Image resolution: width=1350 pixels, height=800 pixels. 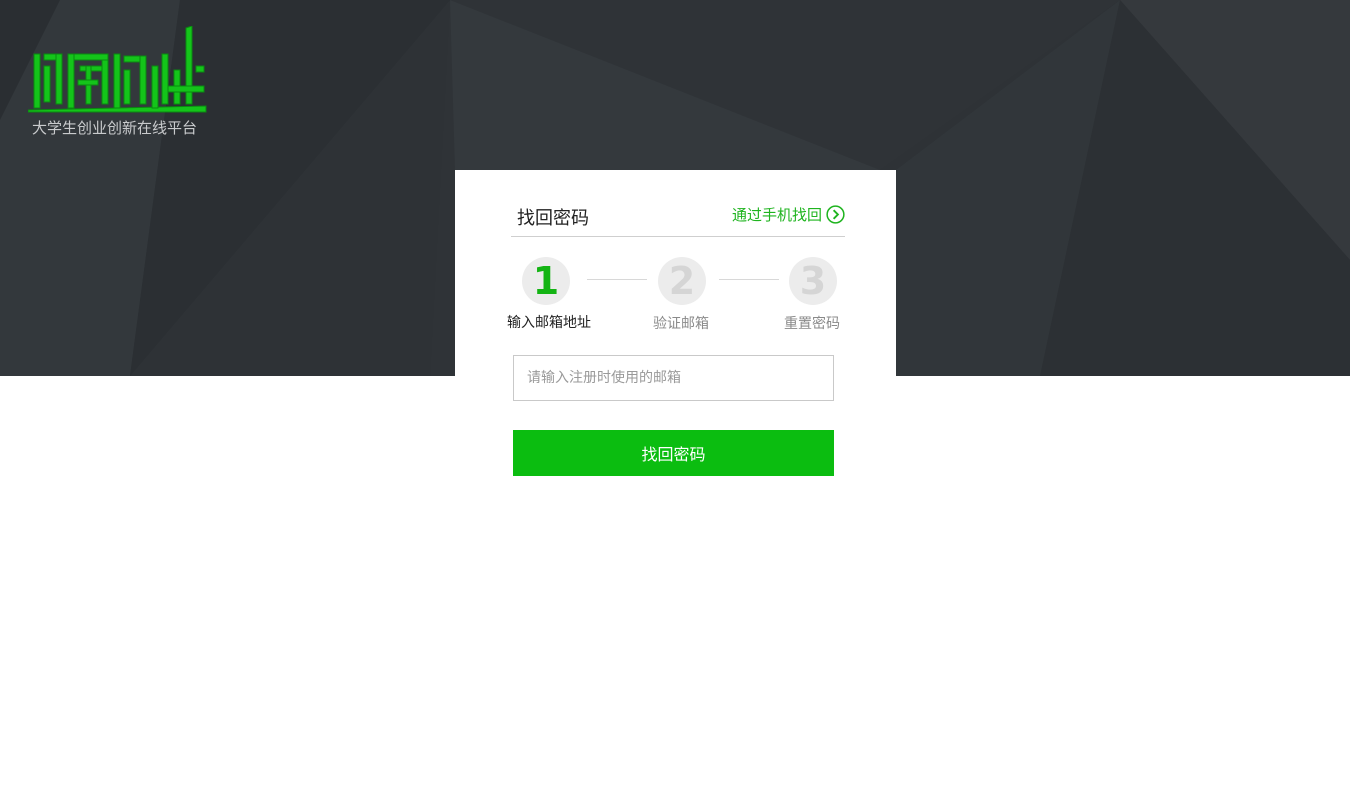 What do you see at coordinates (835, 214) in the screenshot?
I see `chevron-right-circle-icon` at bounding box center [835, 214].